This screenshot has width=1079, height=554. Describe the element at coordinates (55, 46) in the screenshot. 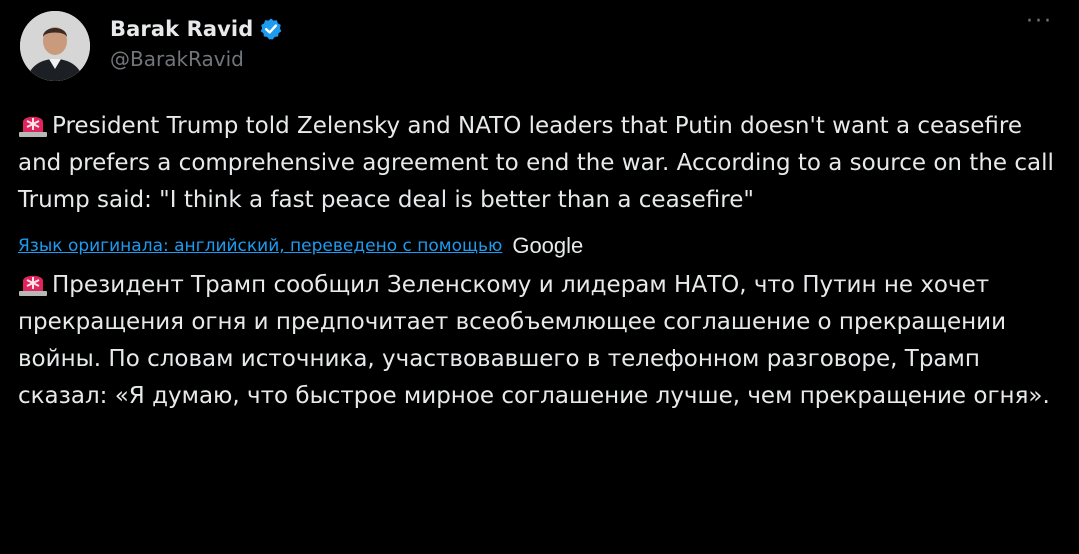

I see `avatar` at that location.